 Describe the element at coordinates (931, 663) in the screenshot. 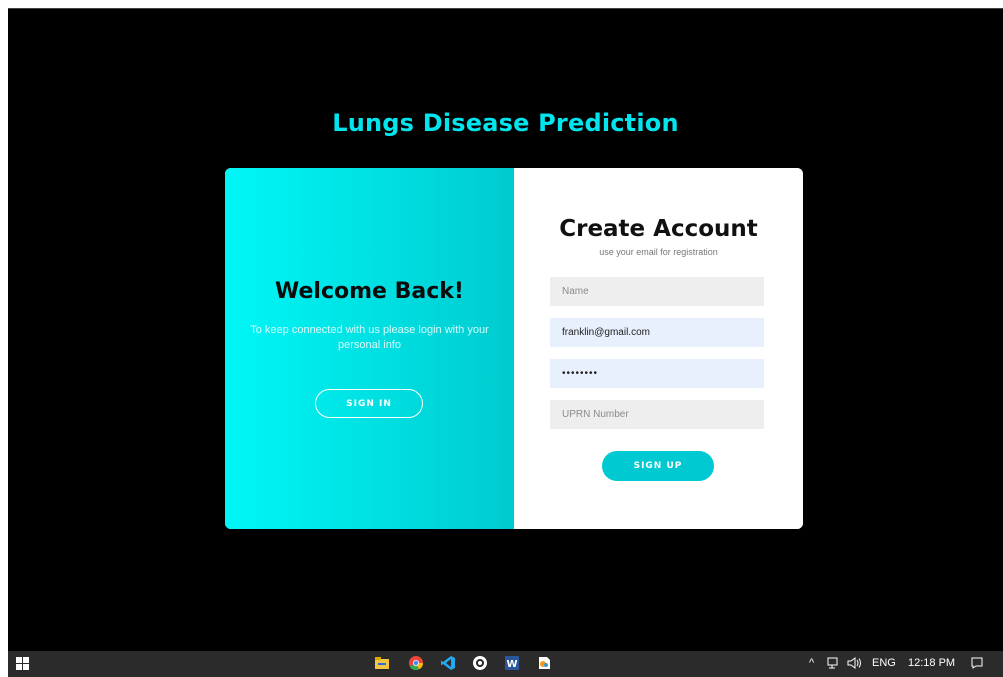

I see `clock: 12:18 PM` at that location.